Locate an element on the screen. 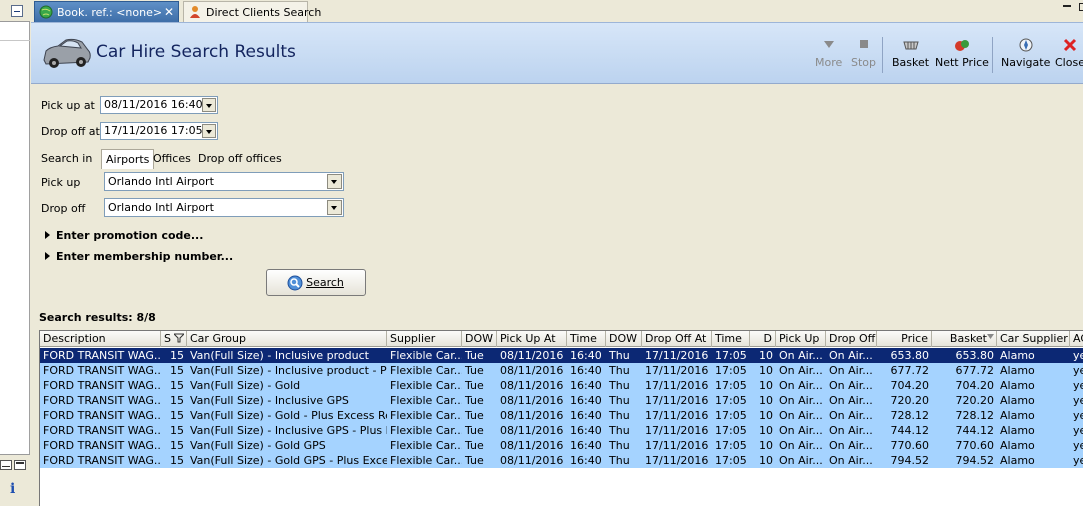 The height and width of the screenshot is (506, 1083). column-header: Supplier is located at coordinates (424, 339).